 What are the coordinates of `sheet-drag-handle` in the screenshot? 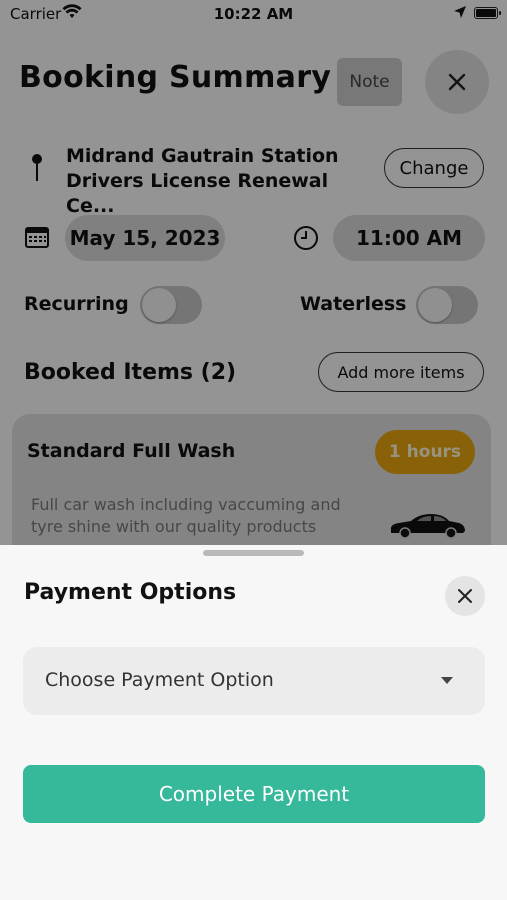 It's located at (253, 553).